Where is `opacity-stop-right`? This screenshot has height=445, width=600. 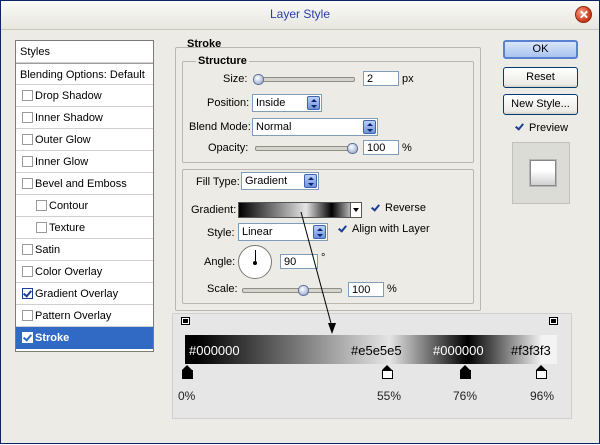
opacity-stop-right is located at coordinates (553, 323).